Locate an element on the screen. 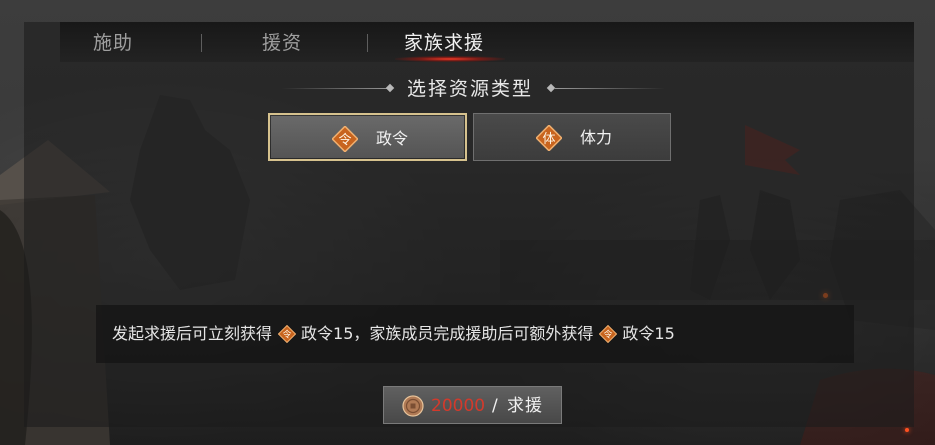  active-tab-indicator is located at coordinates (450, 59).